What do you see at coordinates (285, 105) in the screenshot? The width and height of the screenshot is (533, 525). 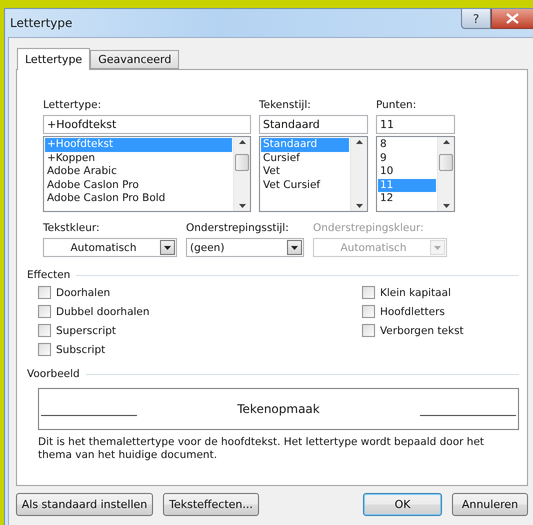 I see `field-label: Tekenstijl:` at bounding box center [285, 105].